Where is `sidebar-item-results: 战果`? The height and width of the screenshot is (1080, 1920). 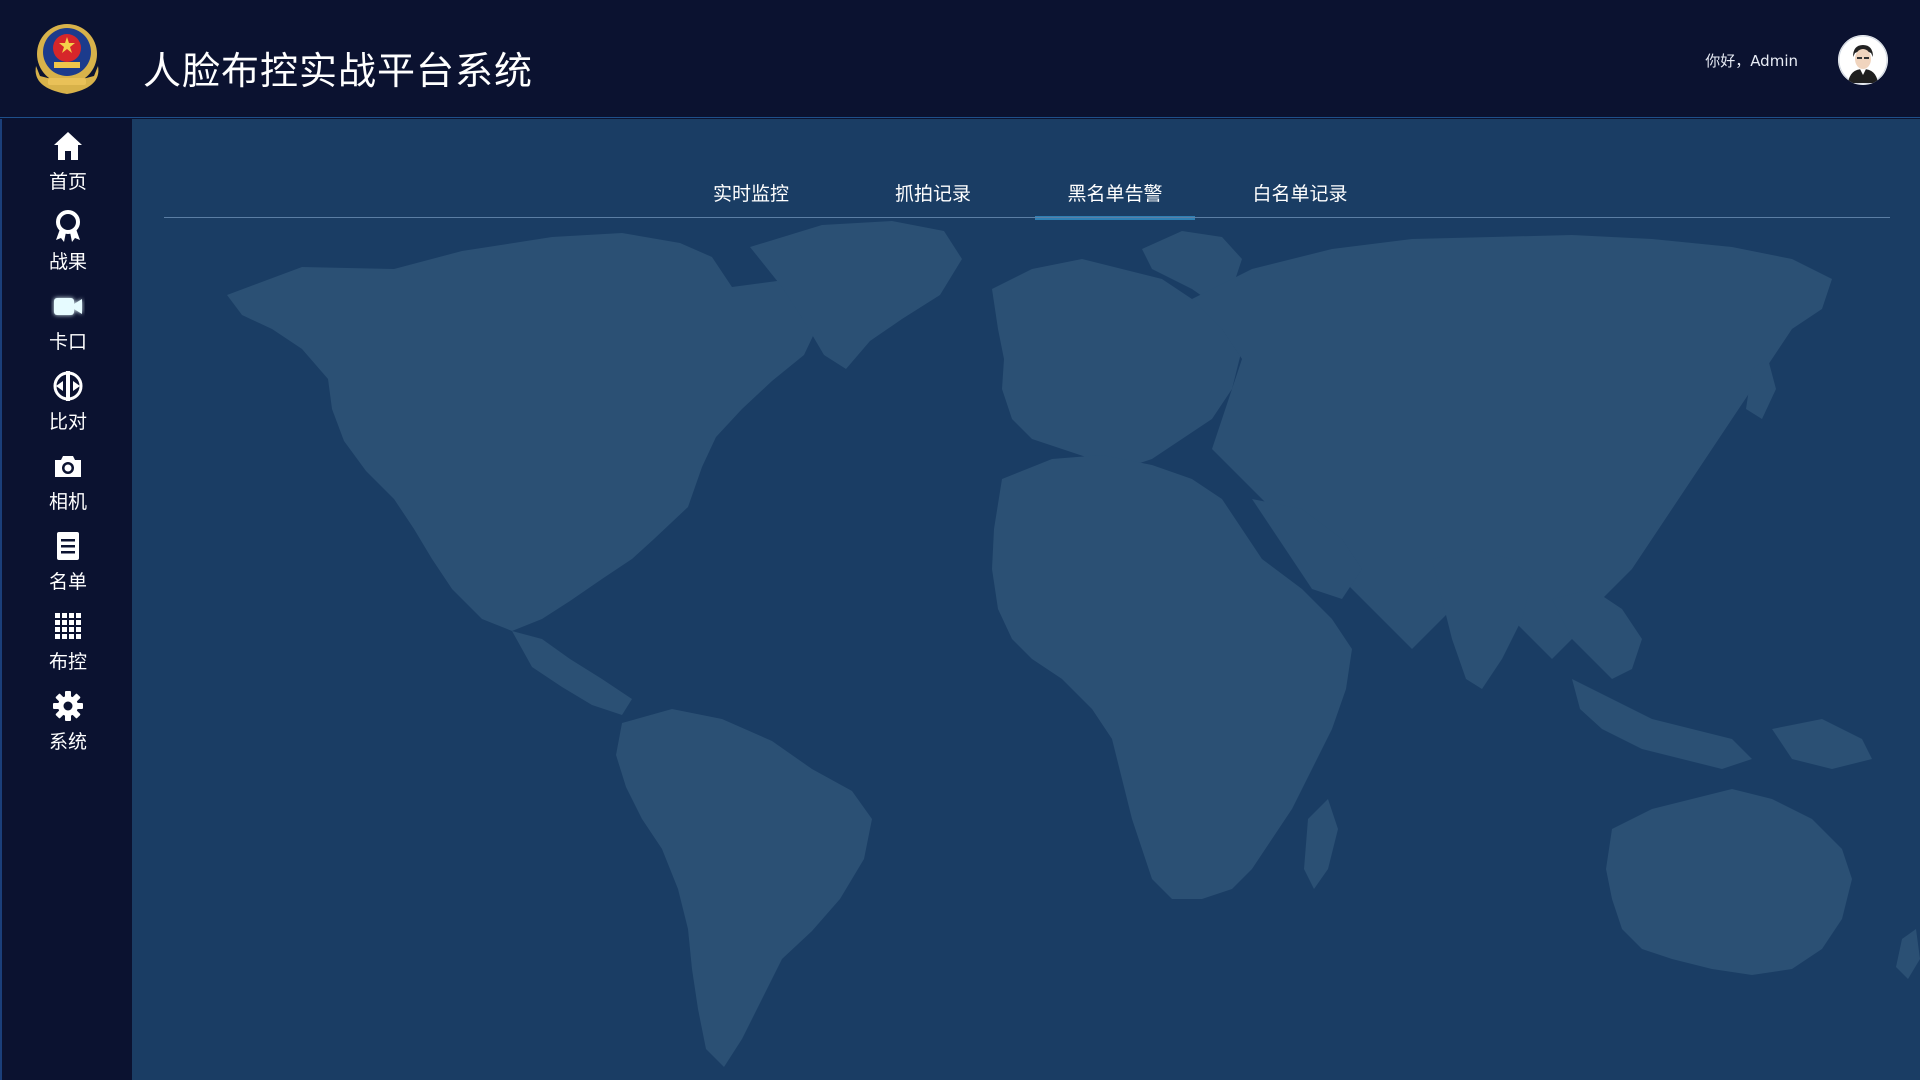
sidebar-item-results: 战果 is located at coordinates (68, 249).